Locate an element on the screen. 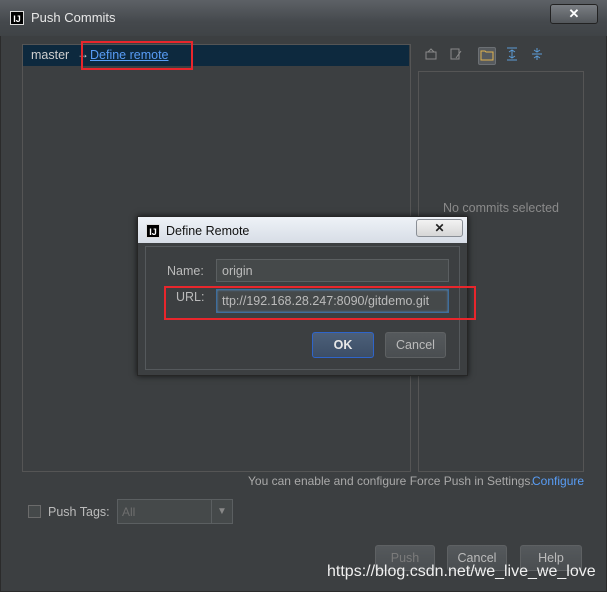  name-input-value: origin is located at coordinates (237, 271).